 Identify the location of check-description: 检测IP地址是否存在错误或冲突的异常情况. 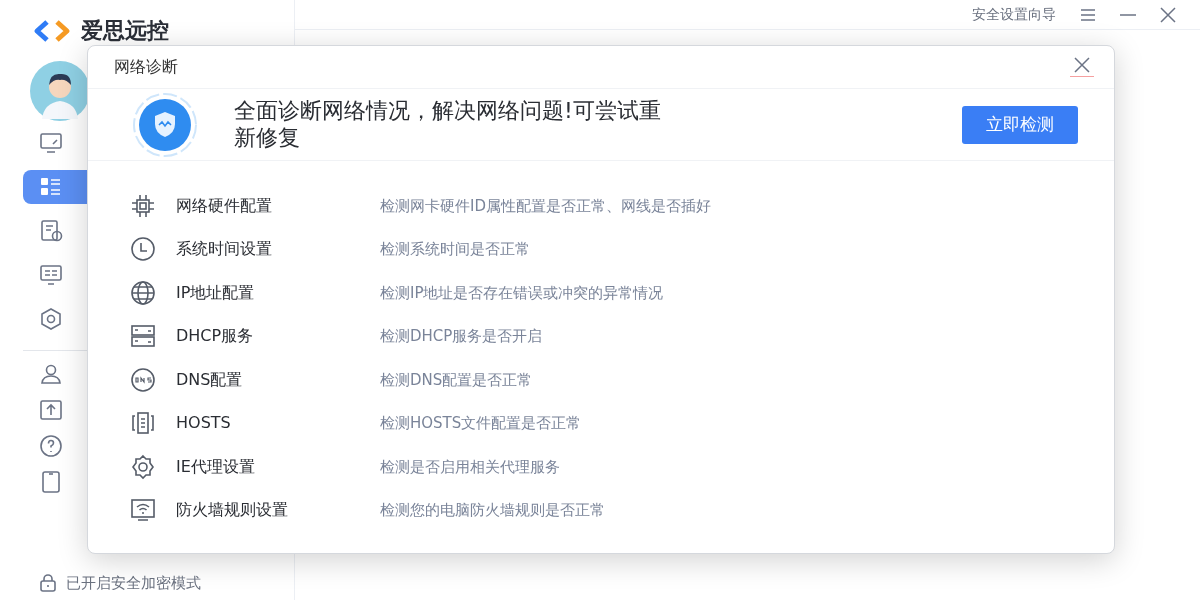
(522, 293).